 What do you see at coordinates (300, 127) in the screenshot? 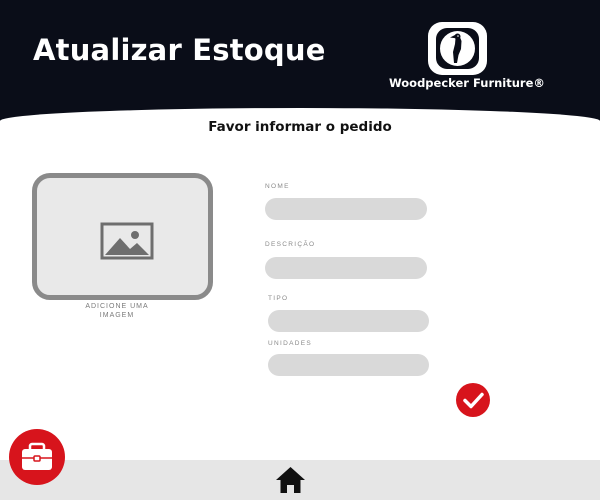
I see `form-subtitle: Favor informar o pedido` at bounding box center [300, 127].